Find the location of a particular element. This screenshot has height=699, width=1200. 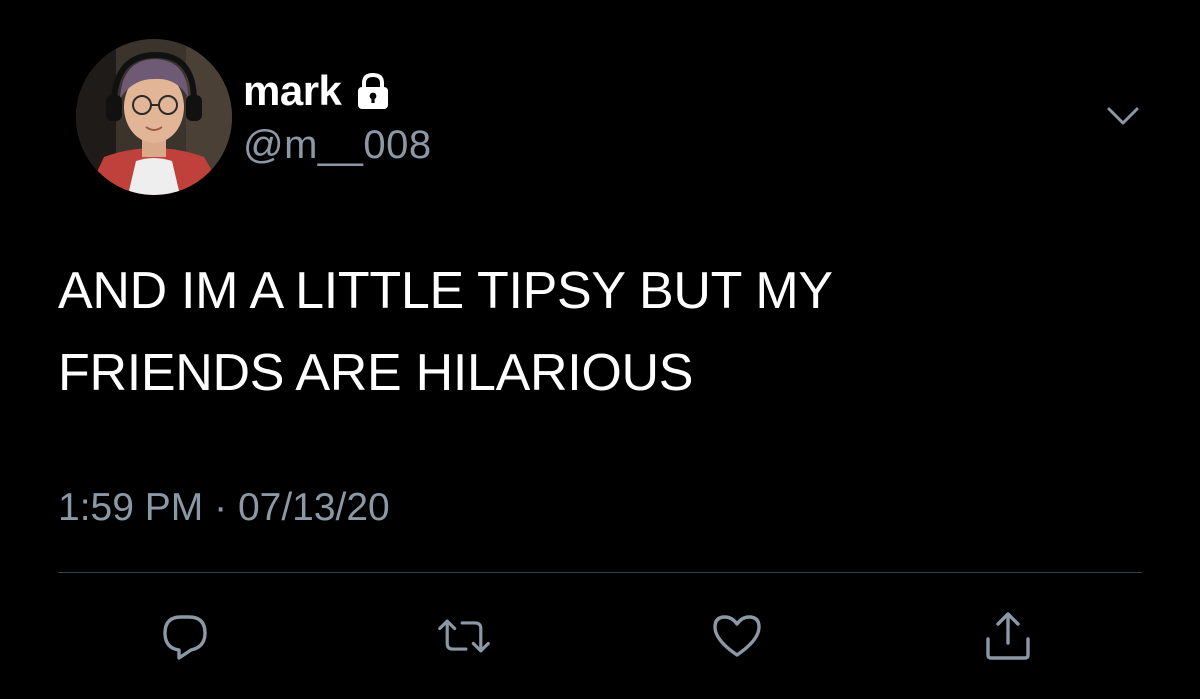

avatar is located at coordinates (154, 117).